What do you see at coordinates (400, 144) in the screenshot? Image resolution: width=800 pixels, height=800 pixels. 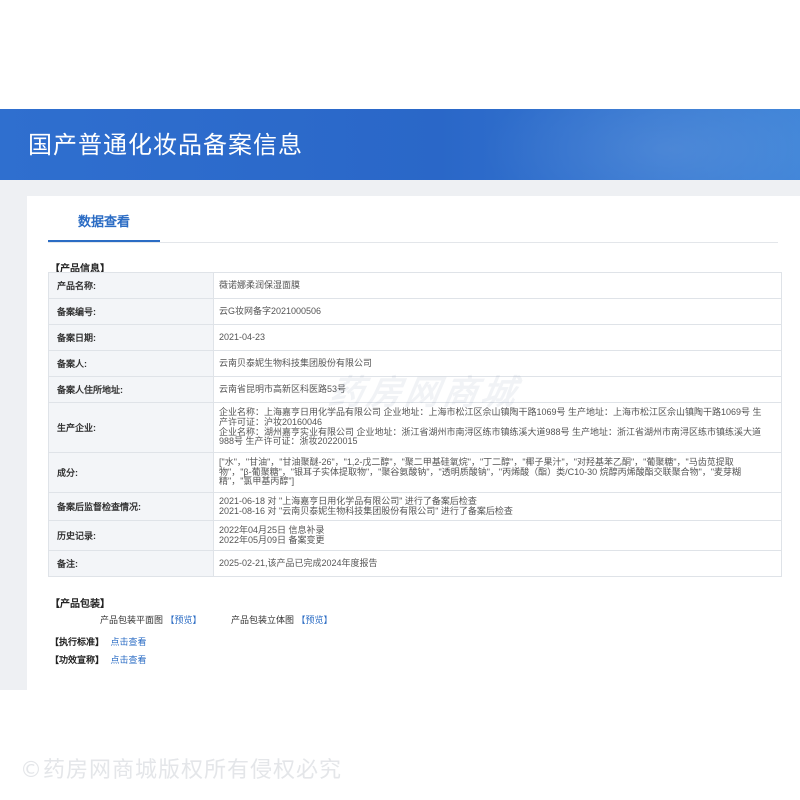 I see `page-banner: 国产普通化妆品备案信息` at bounding box center [400, 144].